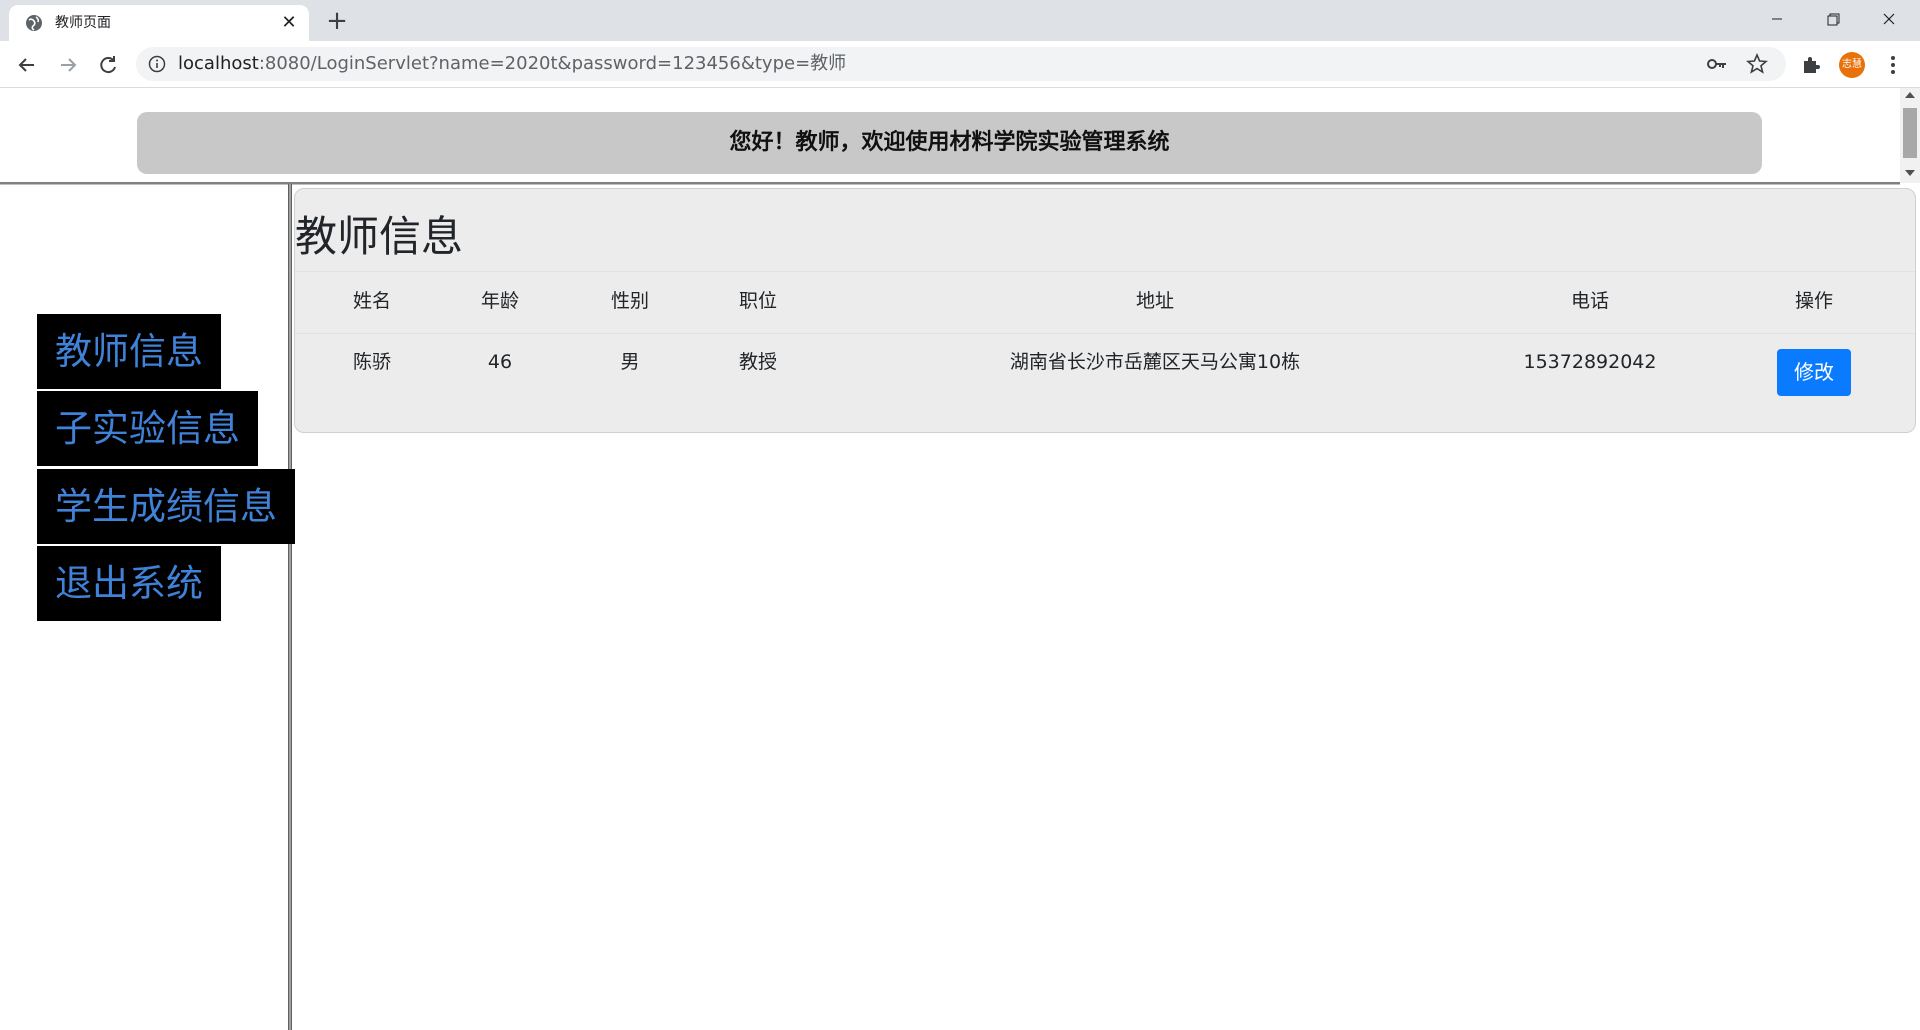 The width and height of the screenshot is (1920, 1030). I want to click on profile-avatar: 志慧, so click(1852, 65).